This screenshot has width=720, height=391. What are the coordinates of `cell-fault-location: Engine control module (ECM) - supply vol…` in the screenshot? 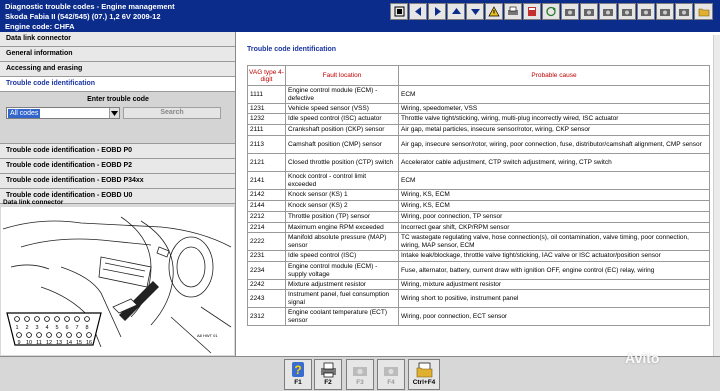 It's located at (342, 270).